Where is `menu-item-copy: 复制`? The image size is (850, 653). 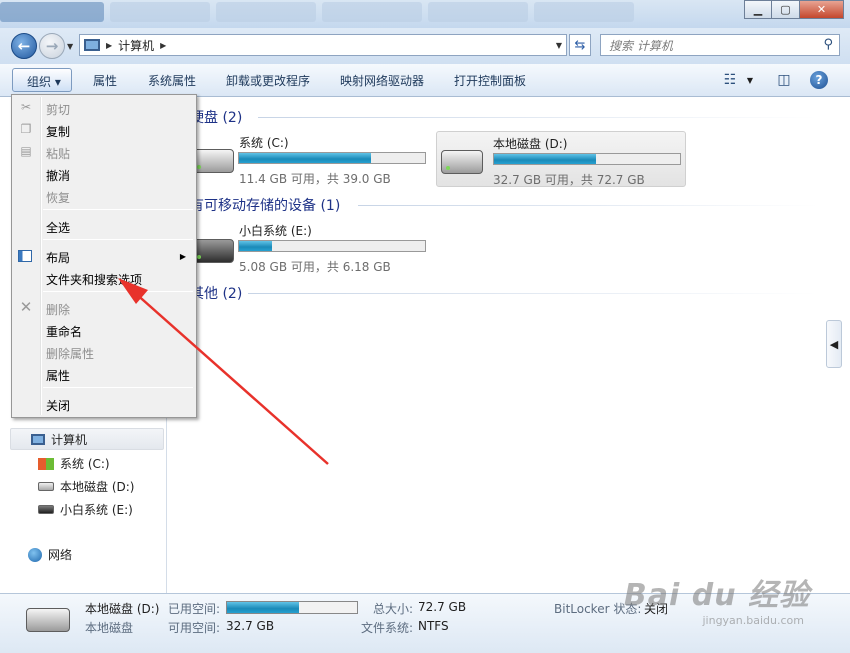 menu-item-copy: 复制 is located at coordinates (58, 131).